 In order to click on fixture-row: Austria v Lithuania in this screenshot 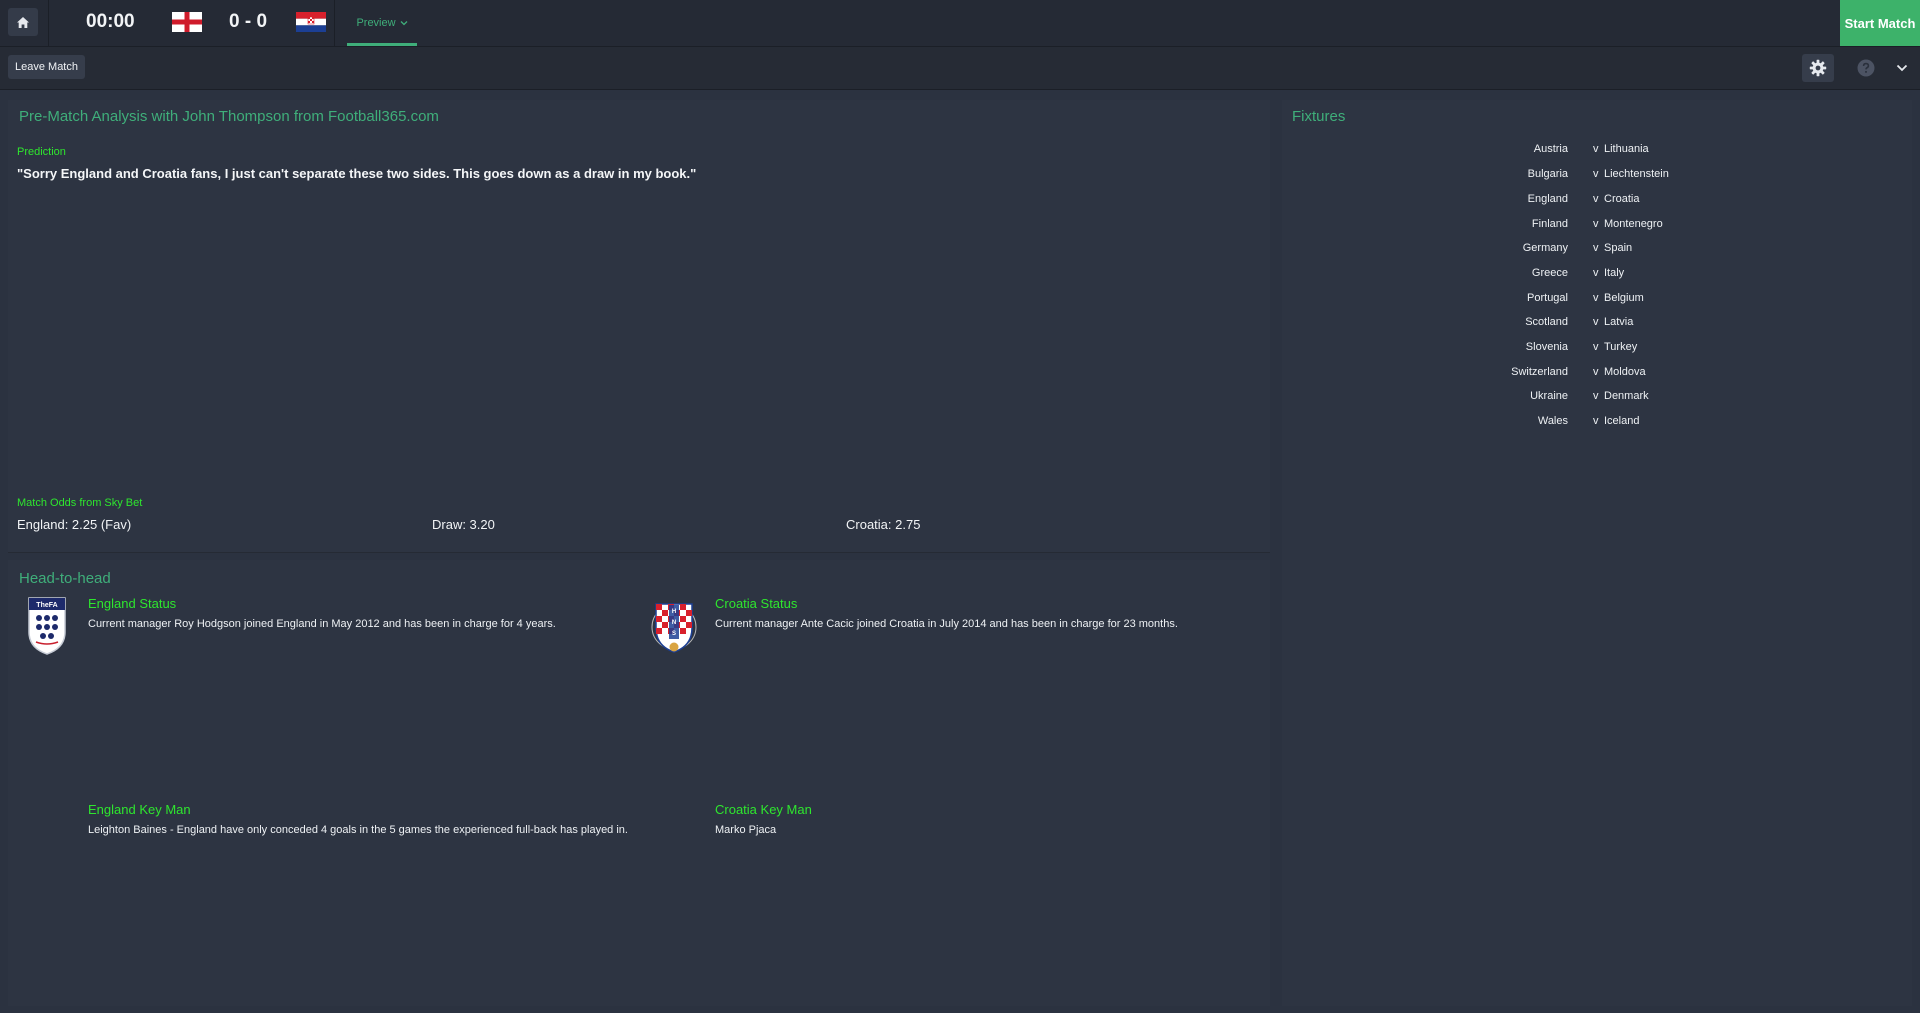, I will do `click(1597, 153)`.